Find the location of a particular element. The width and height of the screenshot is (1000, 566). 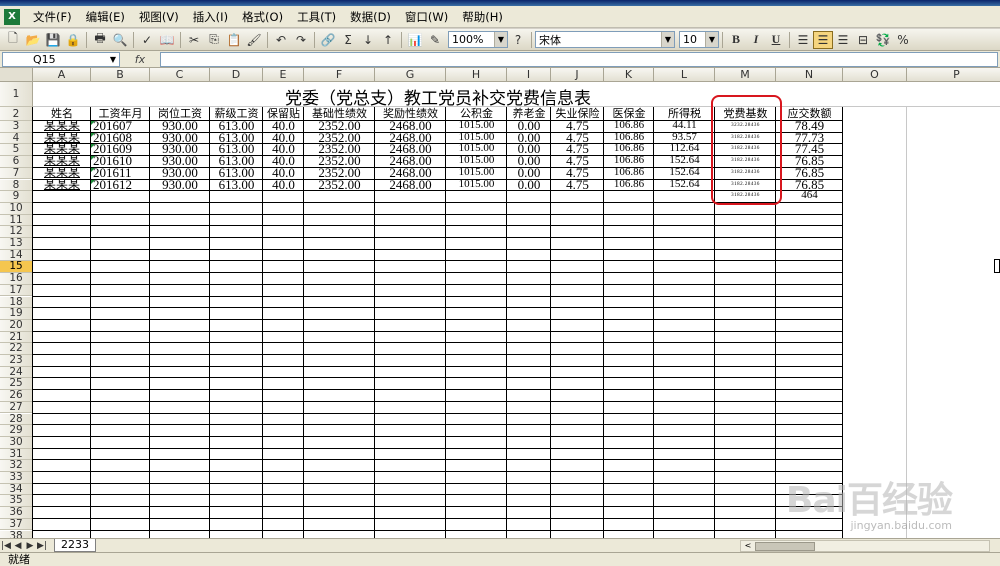

menu-edit: 编辑(E) is located at coordinates (105, 17).